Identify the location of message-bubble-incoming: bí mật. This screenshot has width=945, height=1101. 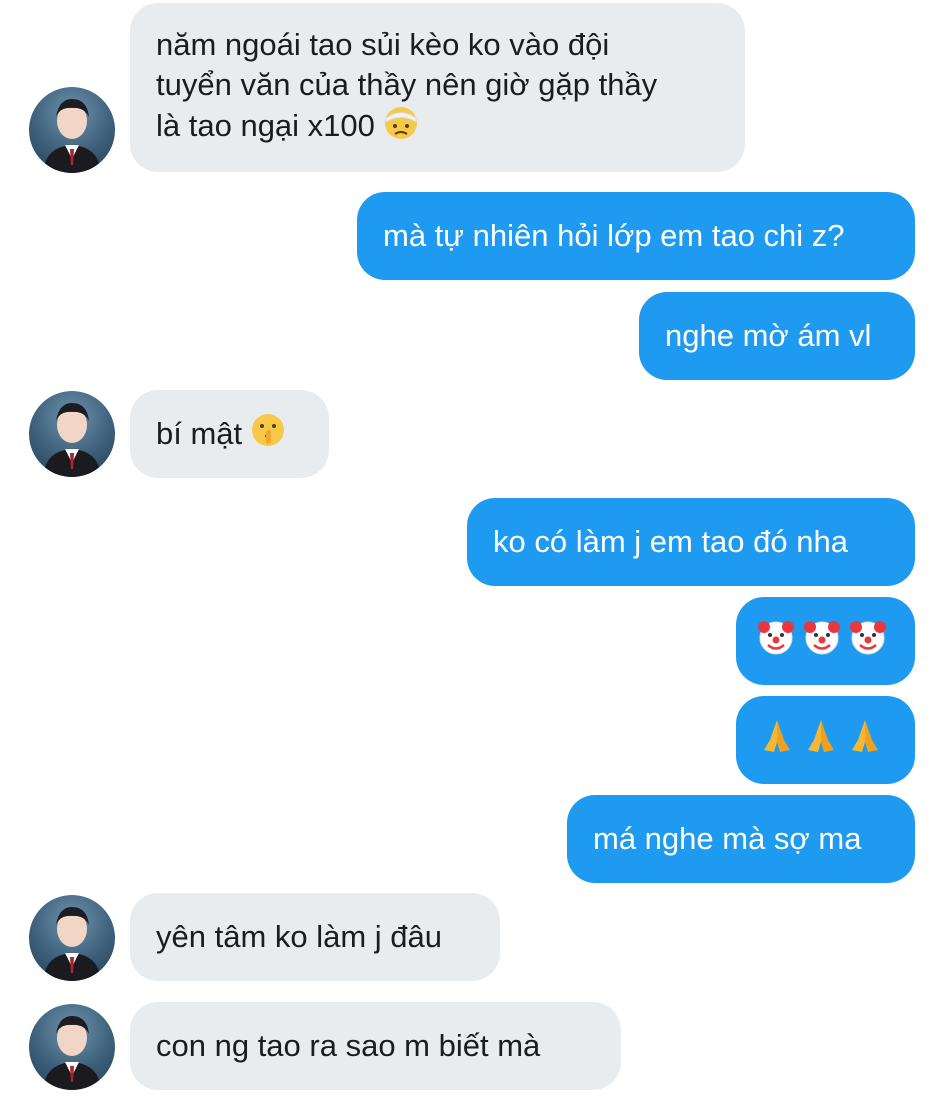
(229, 434).